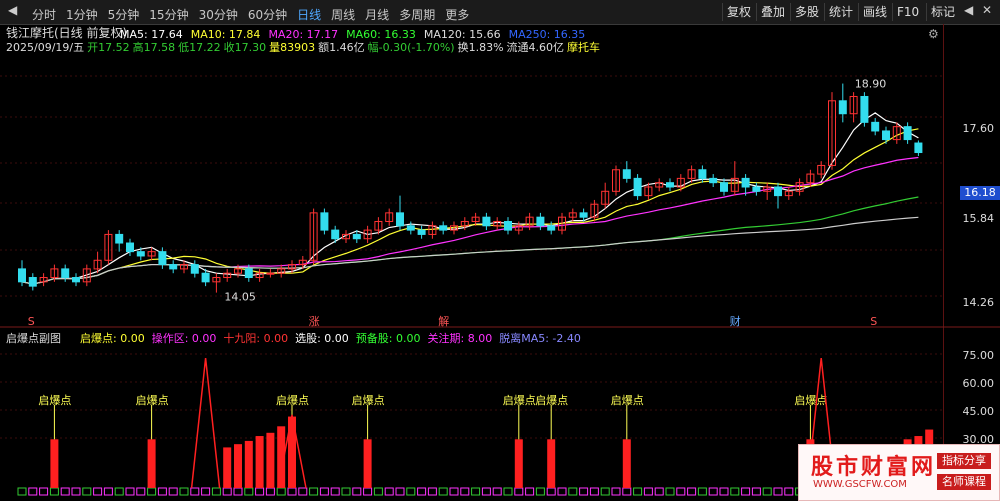  What do you see at coordinates (874, 467) in the screenshot?
I see `watermark-name: 股市财富网` at bounding box center [874, 467].